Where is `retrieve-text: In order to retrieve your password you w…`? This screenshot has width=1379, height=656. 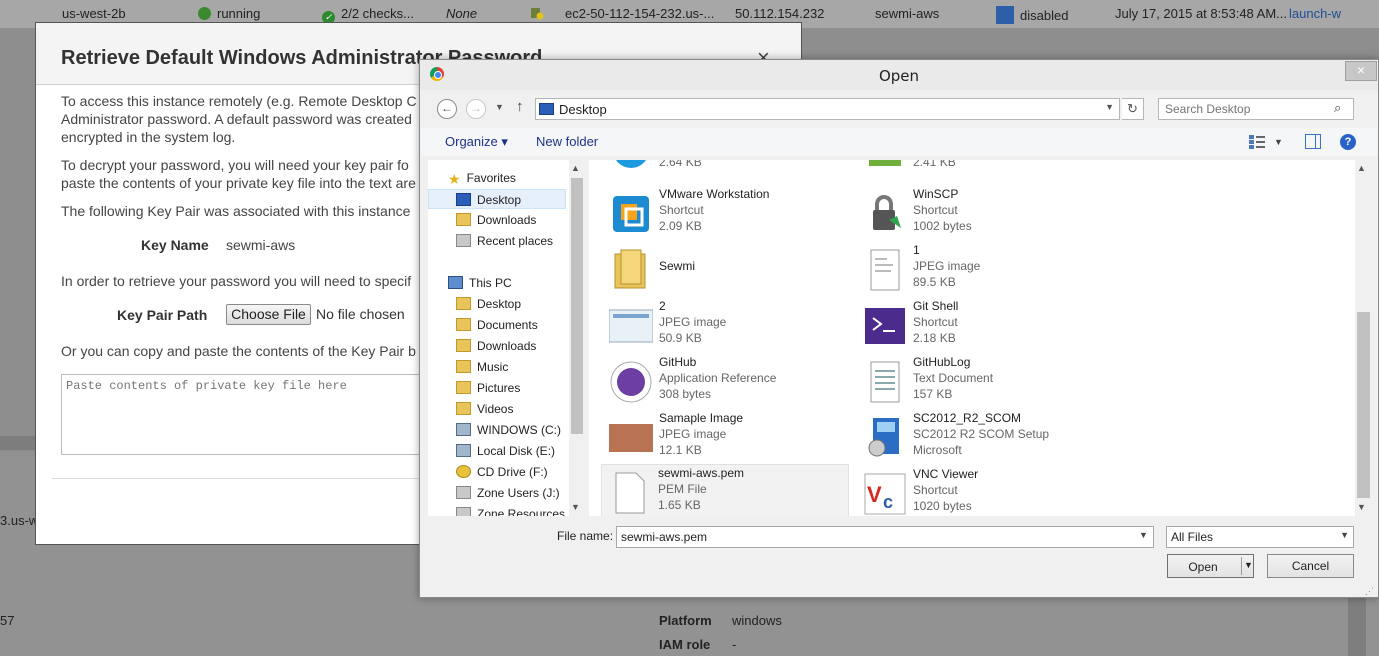 retrieve-text: In order to retrieve your password you w… is located at coordinates (236, 281).